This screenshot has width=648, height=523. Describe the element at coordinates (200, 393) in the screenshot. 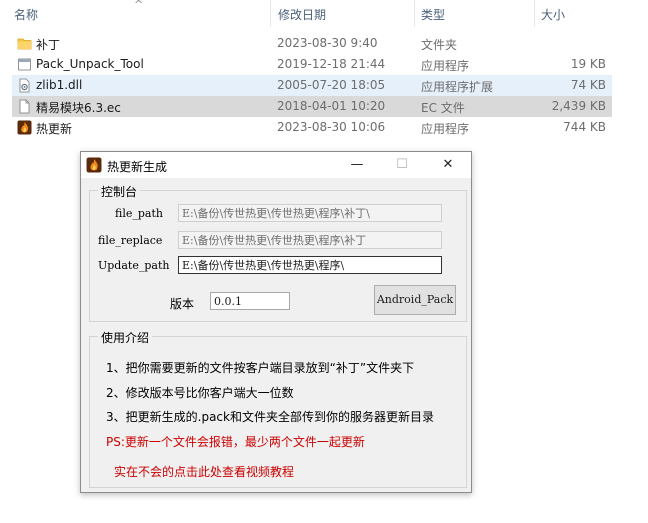

I see `help-line: 2、修改版本号比你客户端大一位数` at that location.